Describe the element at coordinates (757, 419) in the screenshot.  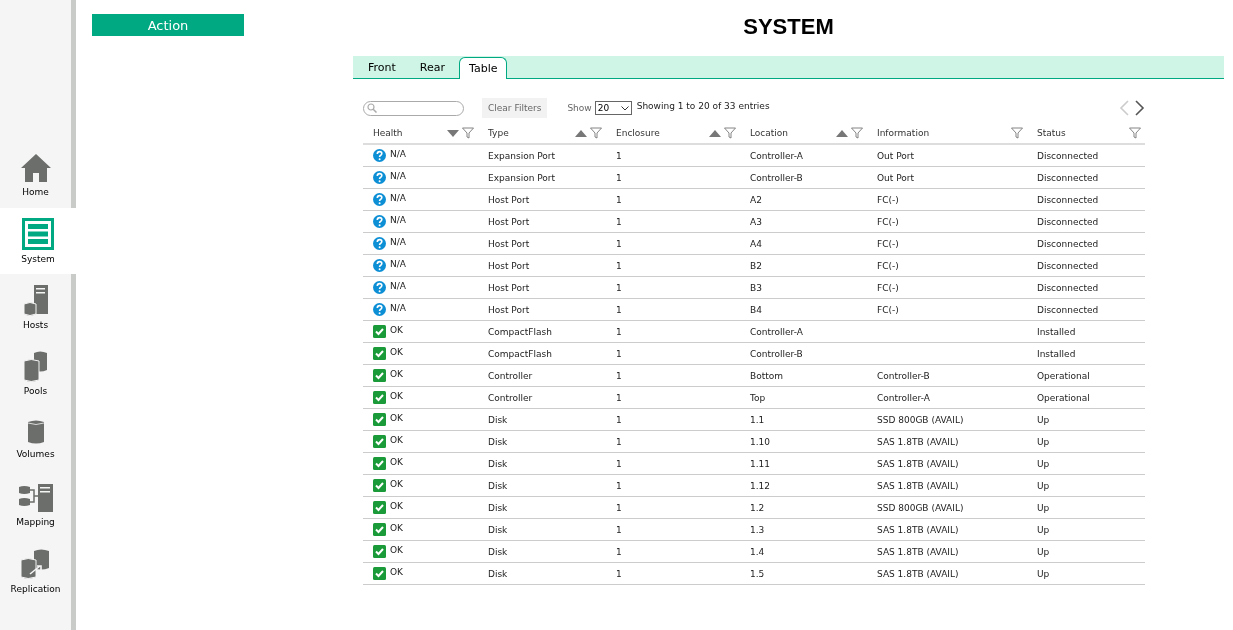
I see `table-cell: 1.1` at that location.